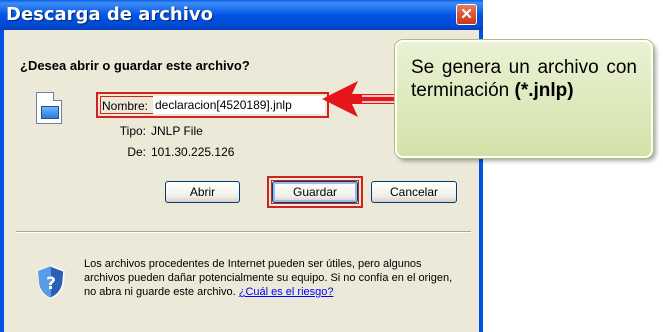 This screenshot has width=663, height=332. What do you see at coordinates (315, 192) in the screenshot?
I see `save-button: Guardar` at bounding box center [315, 192].